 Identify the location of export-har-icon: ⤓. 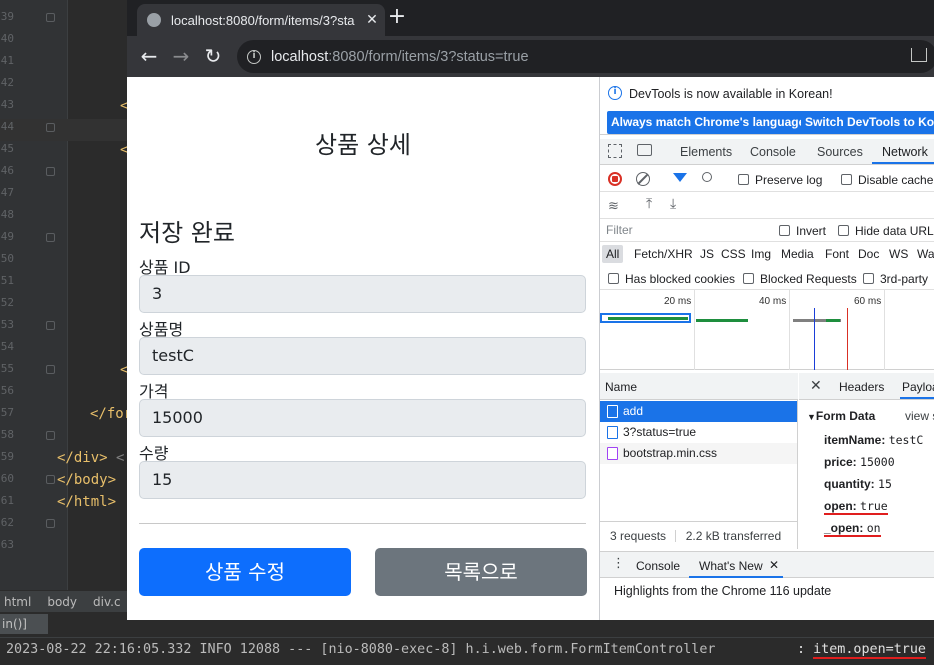
(673, 204).